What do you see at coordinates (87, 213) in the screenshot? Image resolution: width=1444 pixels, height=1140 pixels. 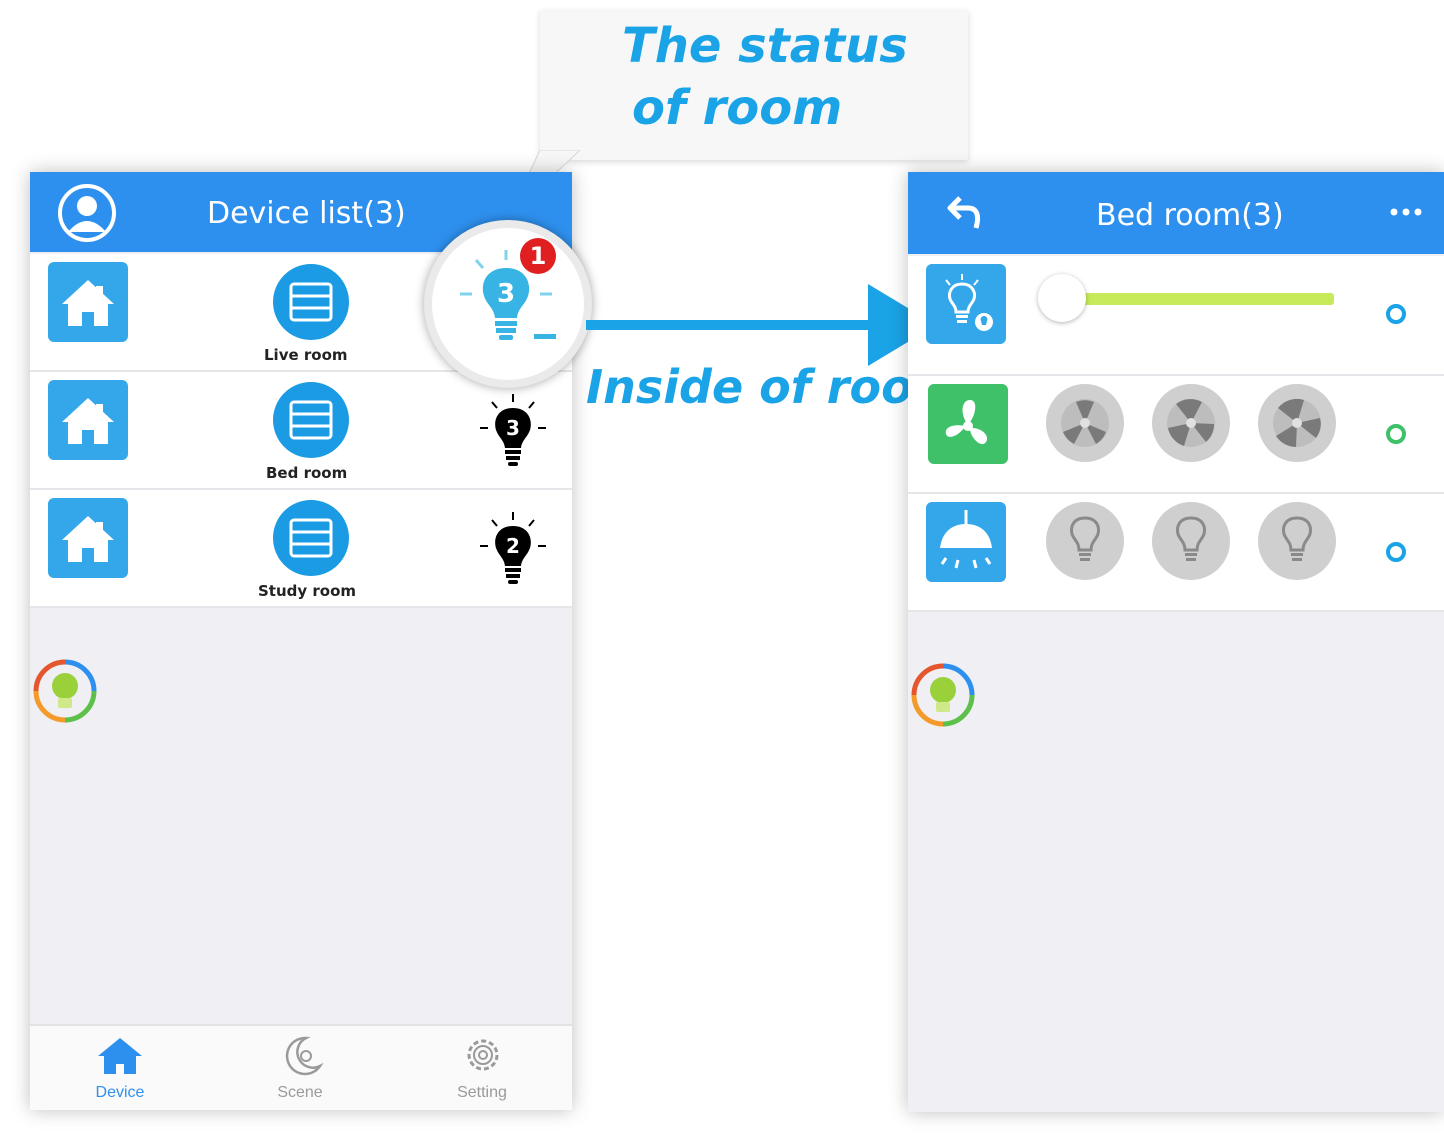 I see `user-icon` at bounding box center [87, 213].